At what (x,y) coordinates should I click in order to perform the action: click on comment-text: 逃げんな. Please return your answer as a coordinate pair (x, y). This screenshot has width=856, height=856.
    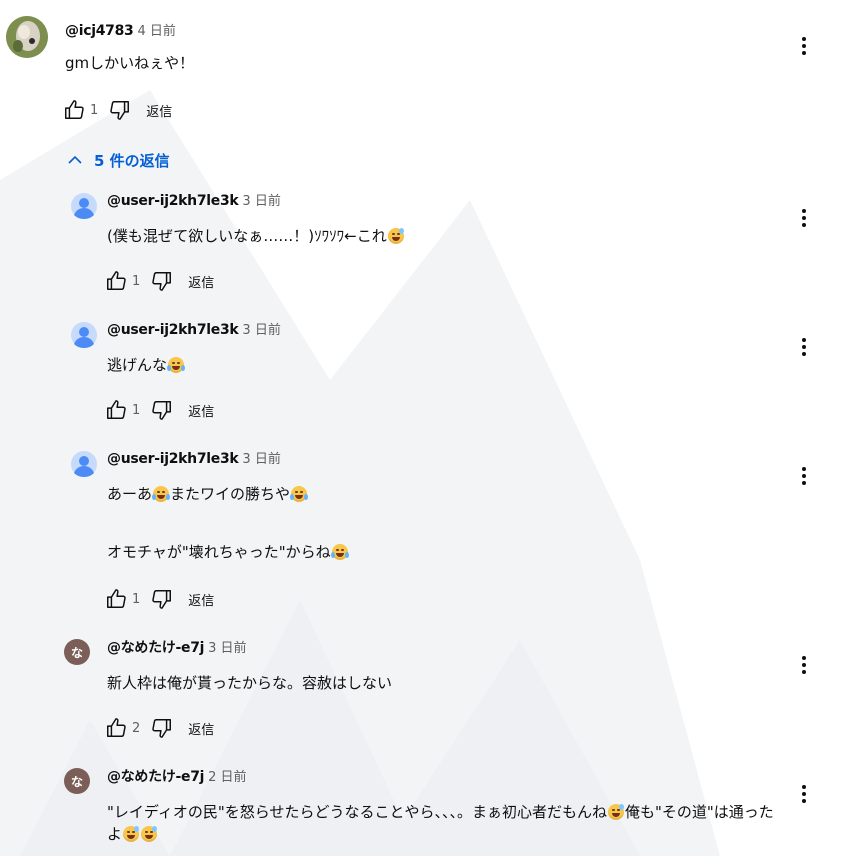
    Looking at the image, I should click on (146, 365).